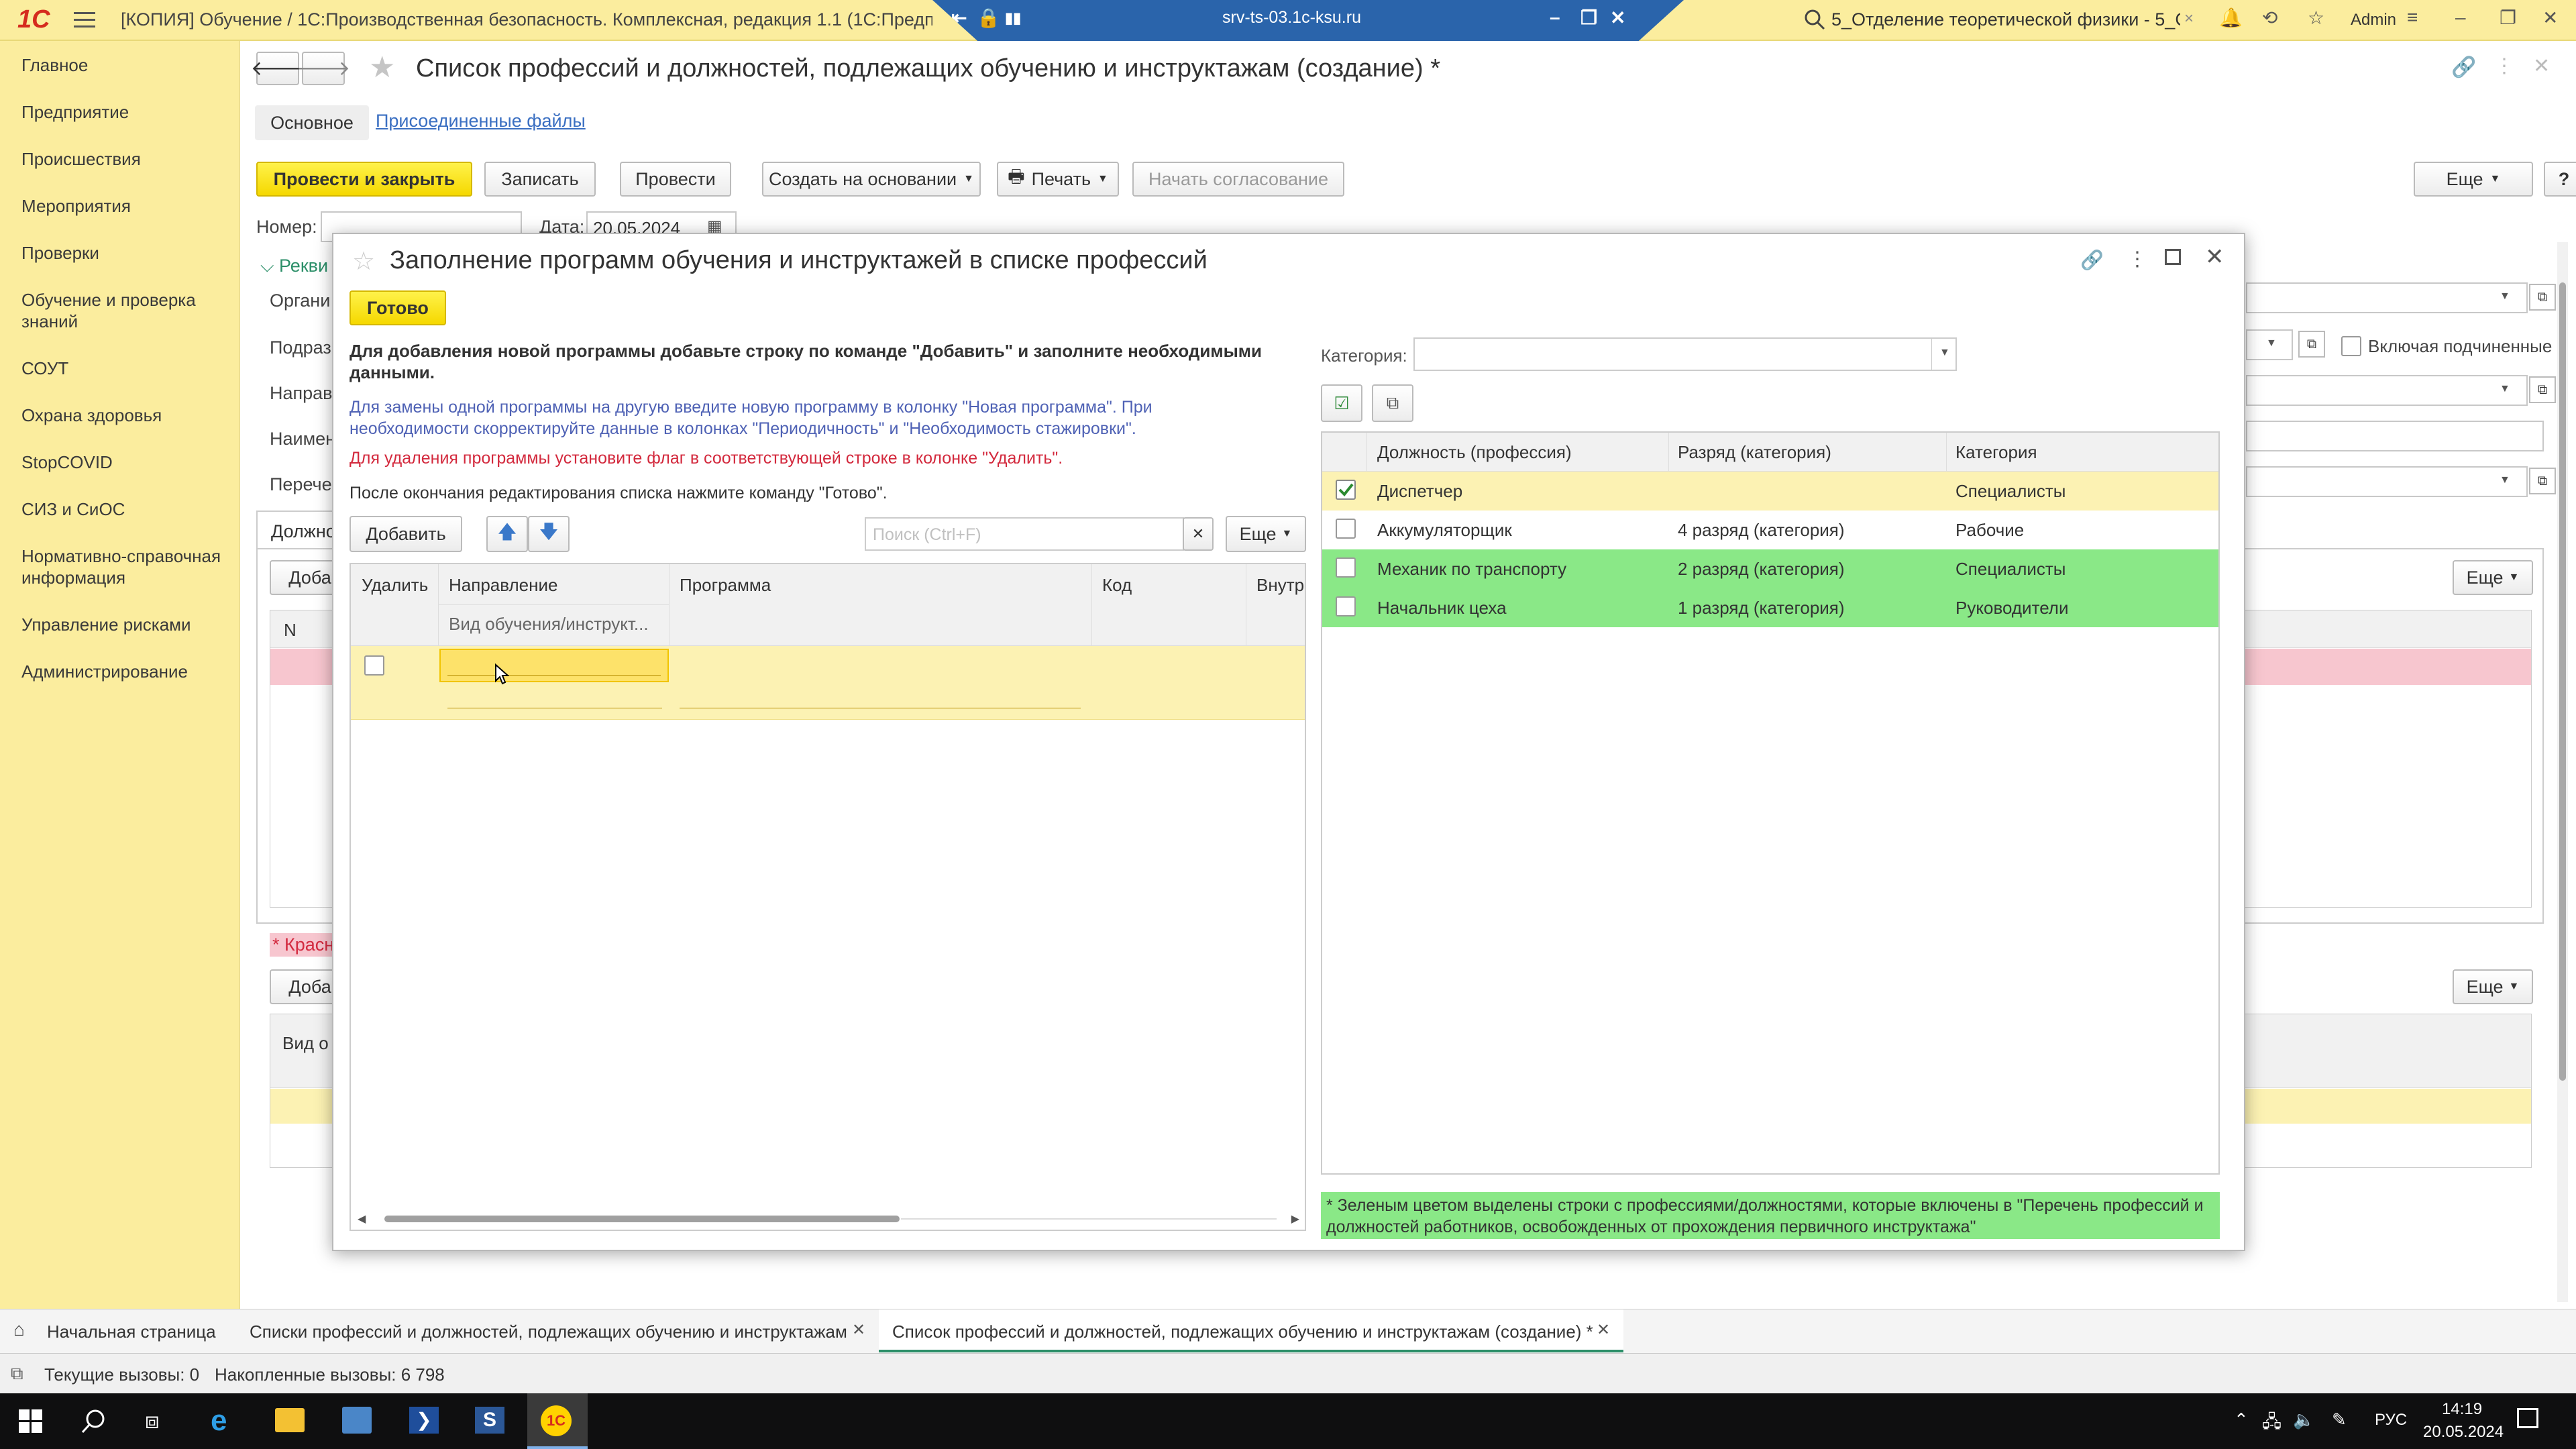 This screenshot has width=2576, height=1449. What do you see at coordinates (382, 67) in the screenshot?
I see `favorite-star-icon: ★` at bounding box center [382, 67].